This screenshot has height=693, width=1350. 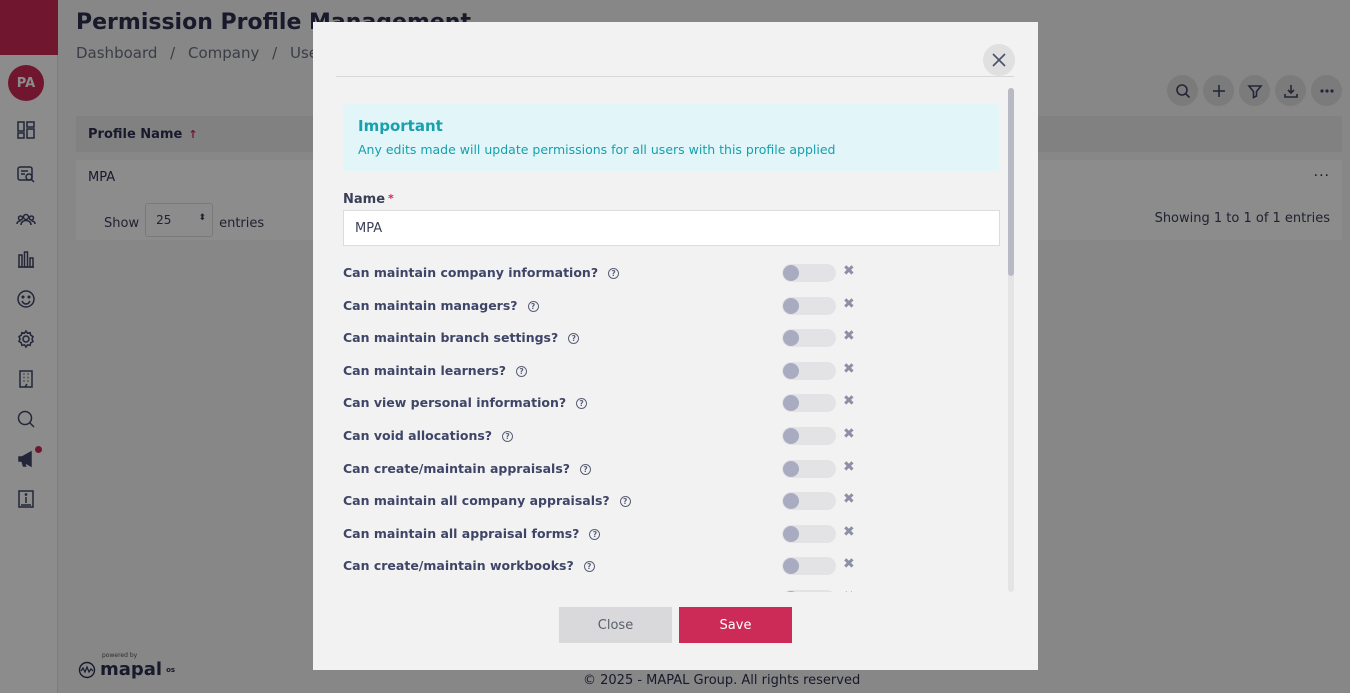 I want to click on permission-label-text: Can maintain branch settings?, so click(x=451, y=338).